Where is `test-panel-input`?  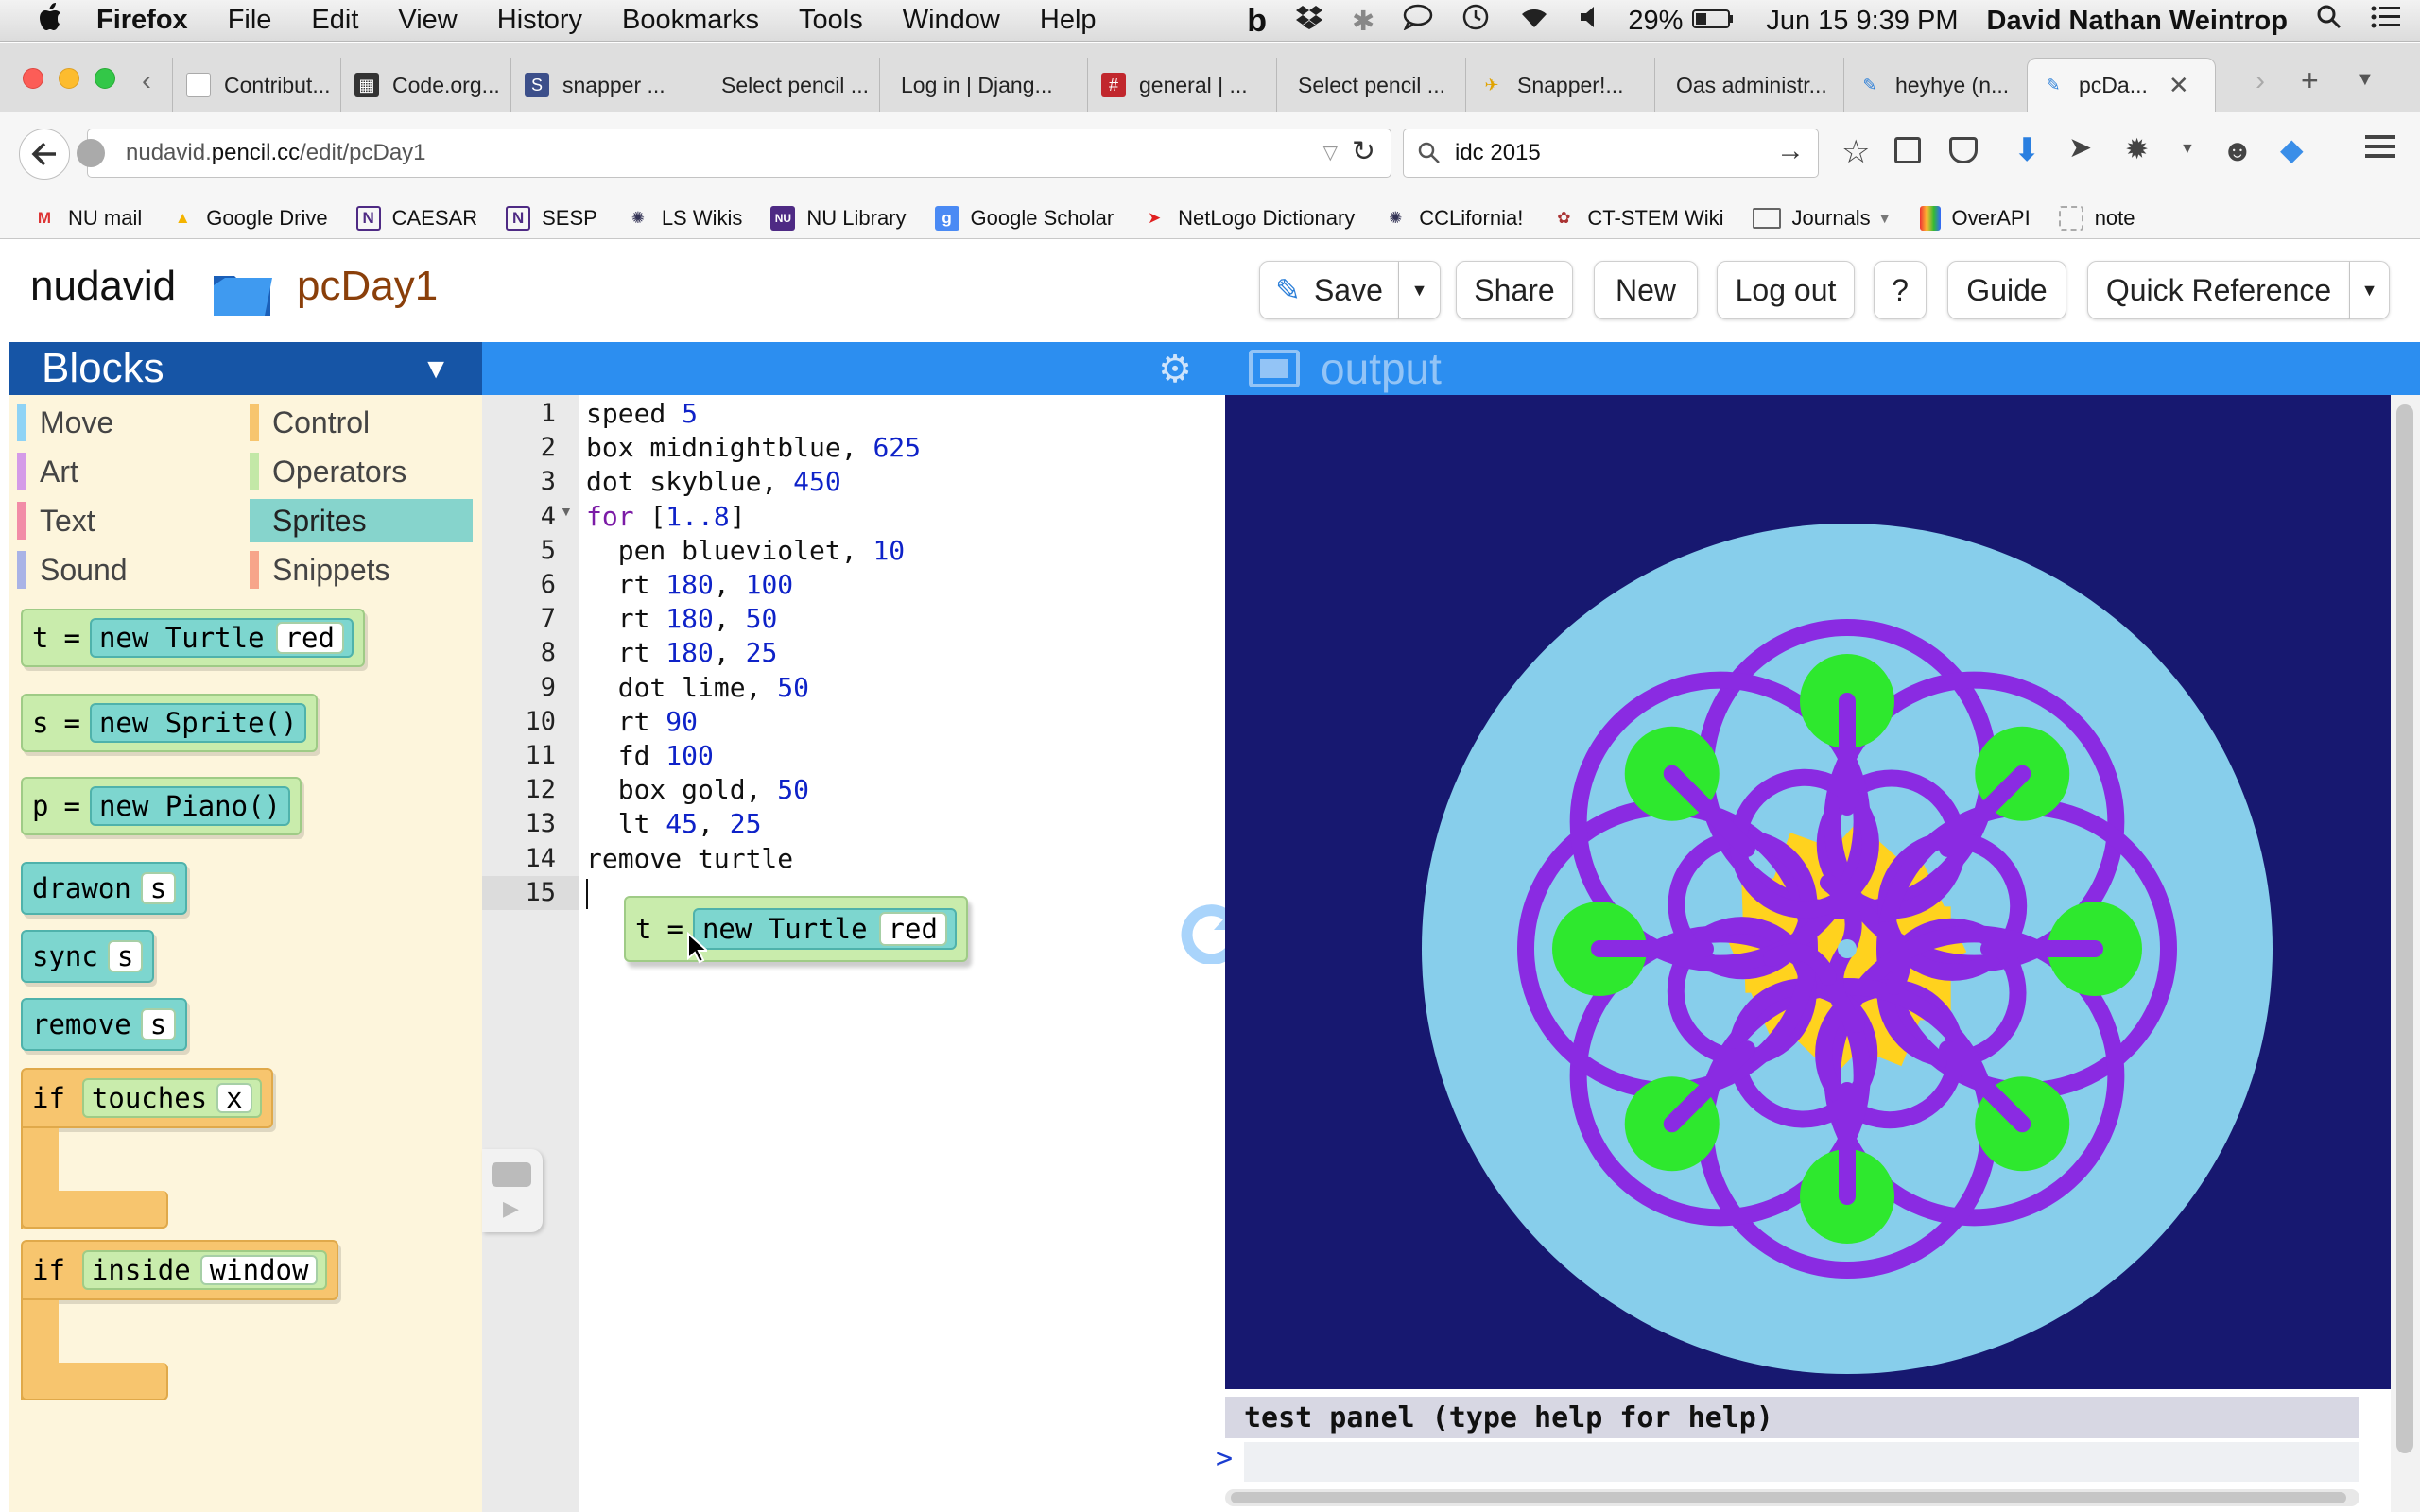
test-panel-input is located at coordinates (1802, 1462).